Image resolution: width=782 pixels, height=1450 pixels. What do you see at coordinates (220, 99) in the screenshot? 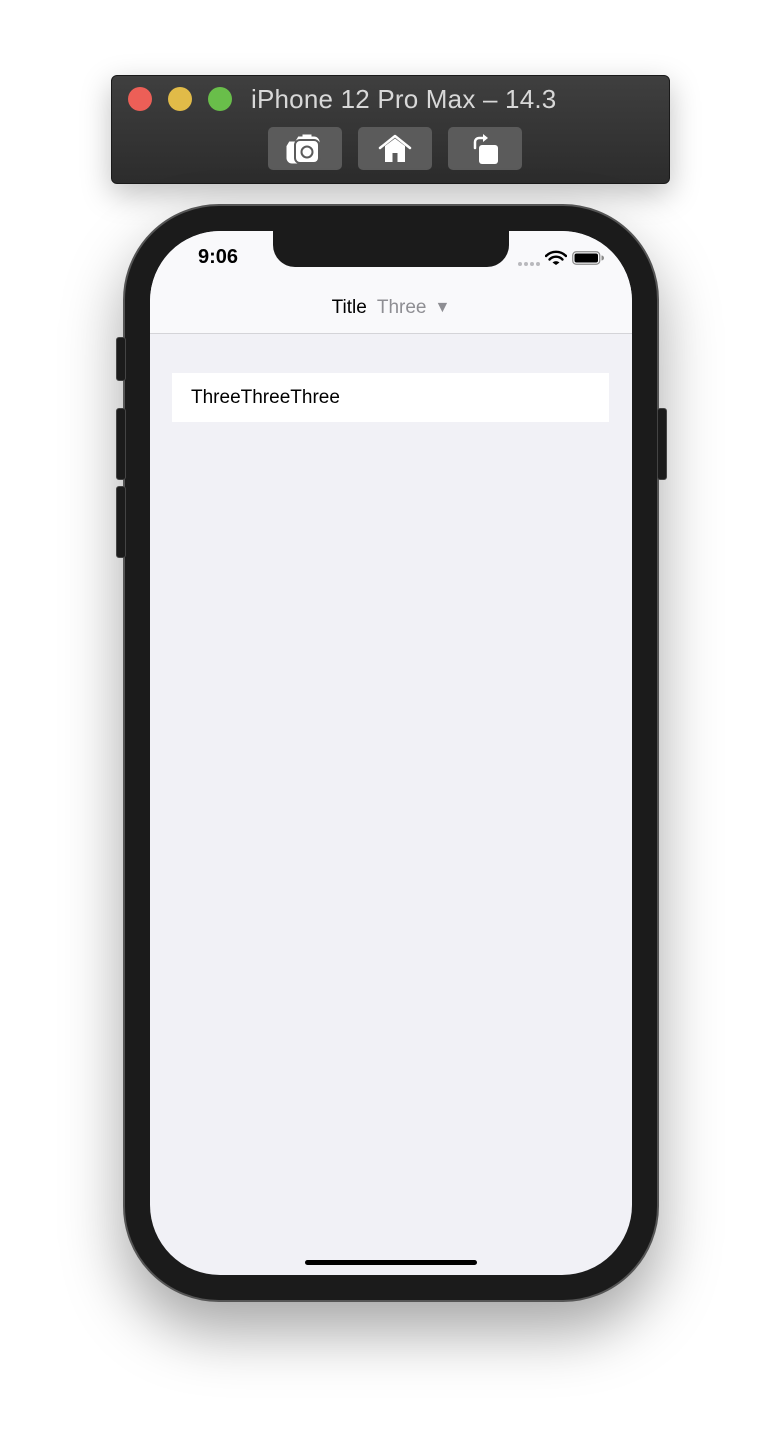
I see `zoom-window-button` at bounding box center [220, 99].